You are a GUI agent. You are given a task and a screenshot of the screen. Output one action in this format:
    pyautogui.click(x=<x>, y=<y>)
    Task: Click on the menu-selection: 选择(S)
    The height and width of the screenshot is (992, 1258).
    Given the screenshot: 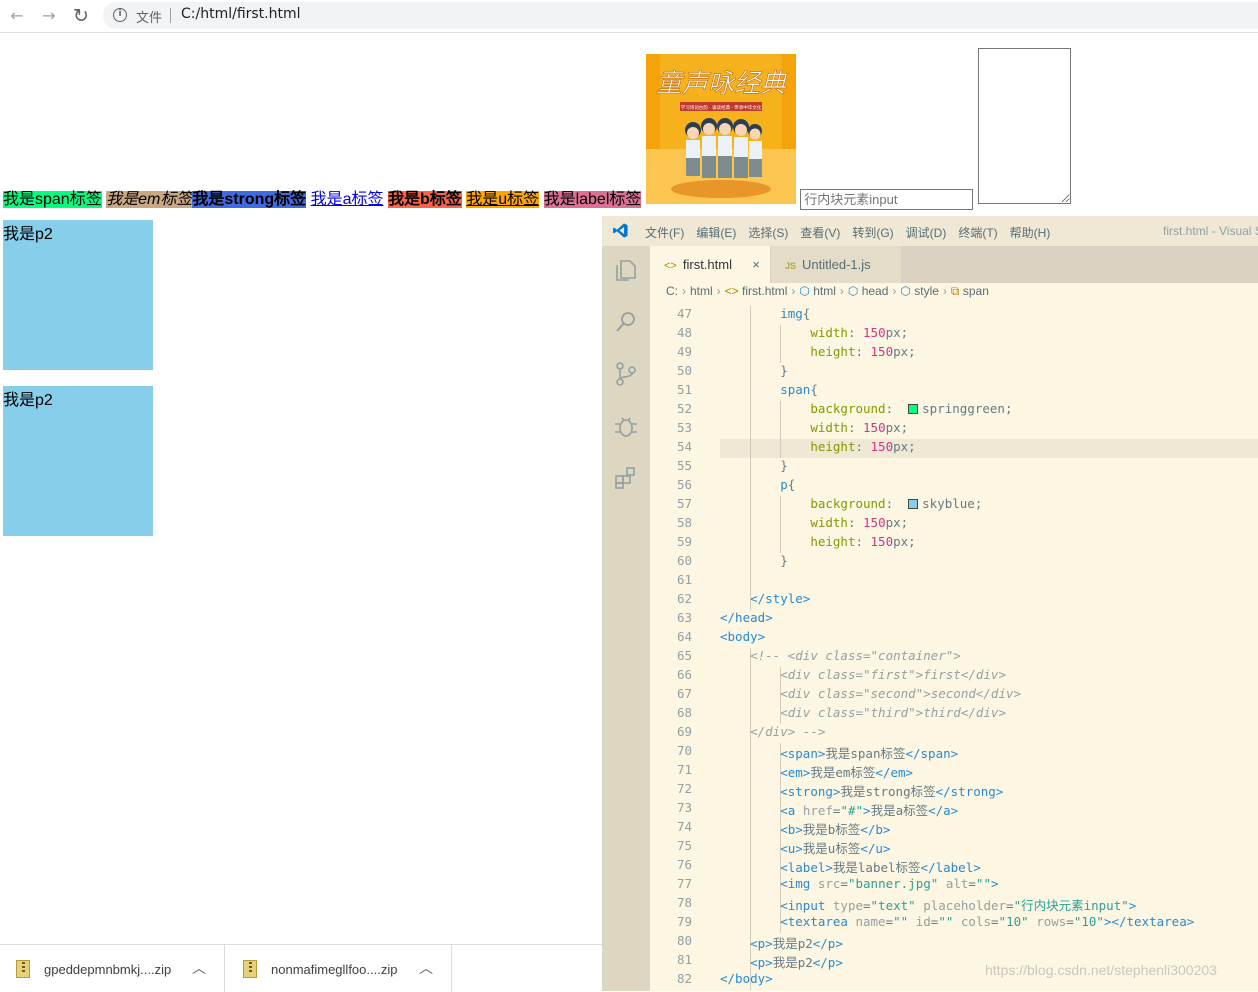 What is the action you would take?
    pyautogui.click(x=768, y=233)
    